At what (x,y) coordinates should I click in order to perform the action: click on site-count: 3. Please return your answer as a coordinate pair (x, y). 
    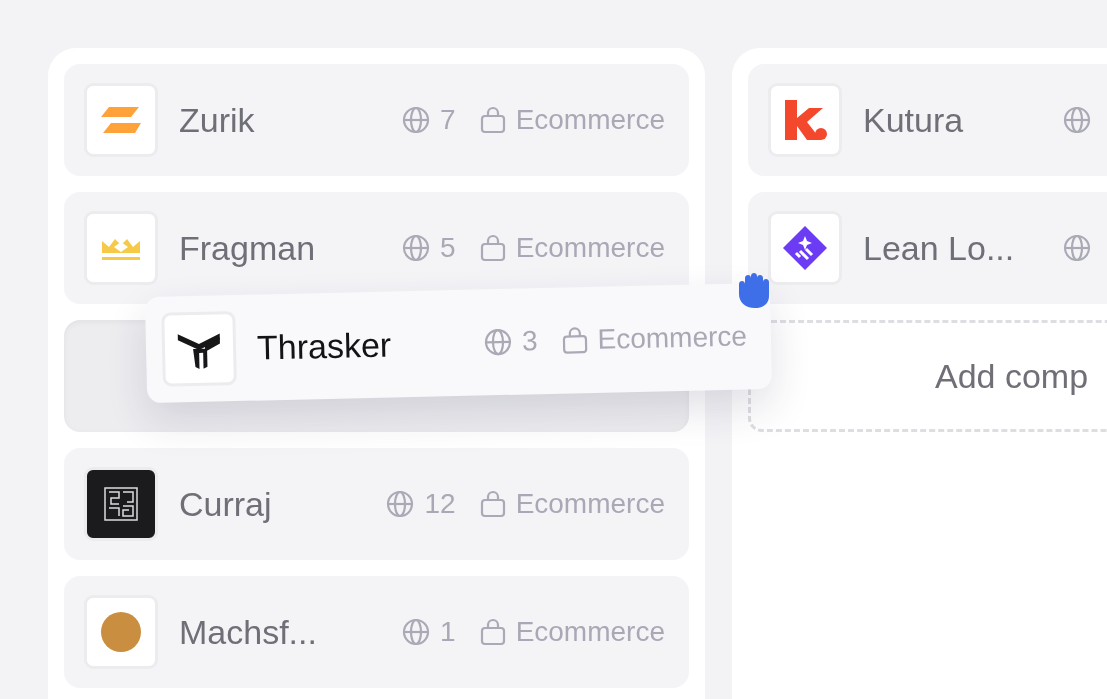
    Looking at the image, I should click on (529, 341).